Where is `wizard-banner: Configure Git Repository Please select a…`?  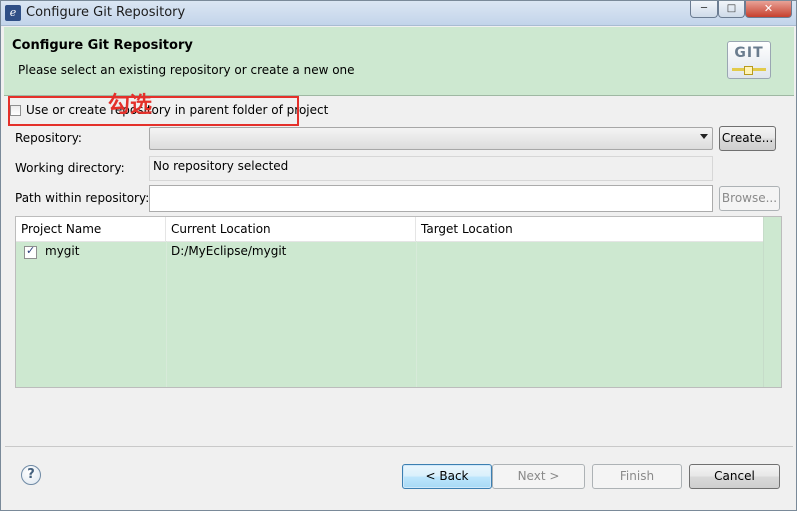
wizard-banner: Configure Git Repository Please select a… is located at coordinates (399, 61).